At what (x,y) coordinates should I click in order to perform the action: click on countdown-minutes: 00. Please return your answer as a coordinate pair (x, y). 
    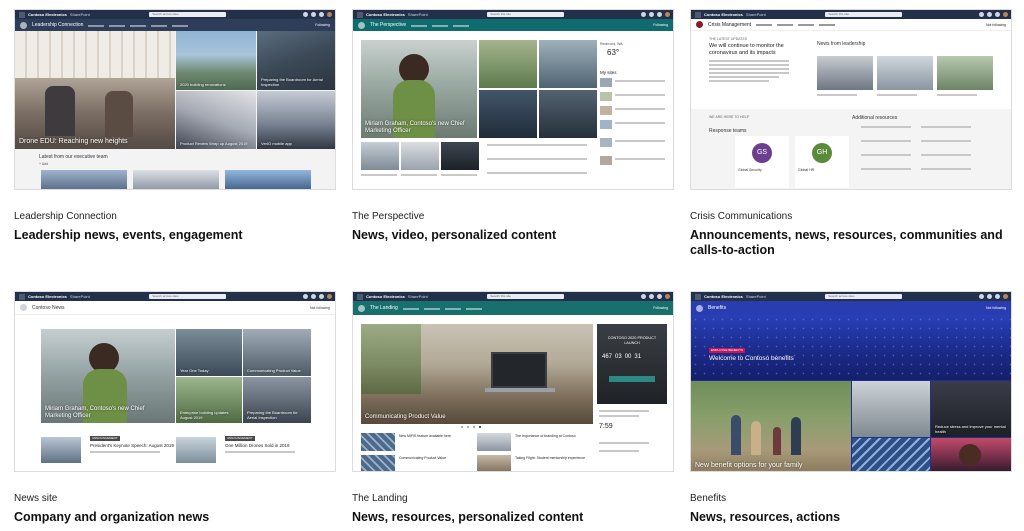
    Looking at the image, I should click on (628, 357).